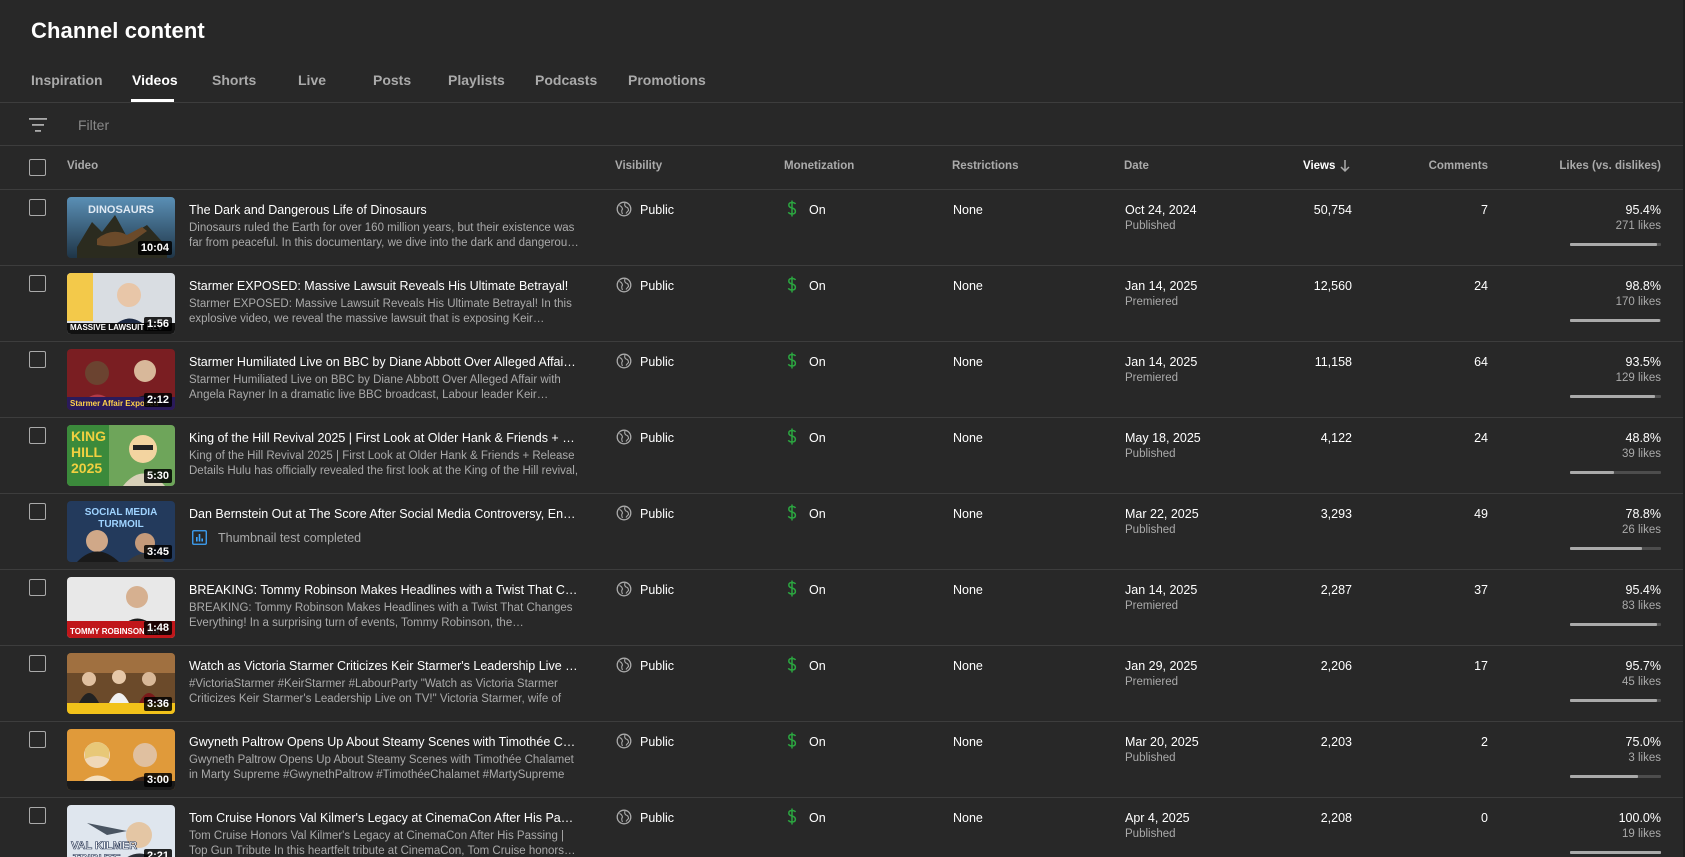 Image resolution: width=1685 pixels, height=857 pixels. I want to click on comments-count: 0, so click(1484, 818).